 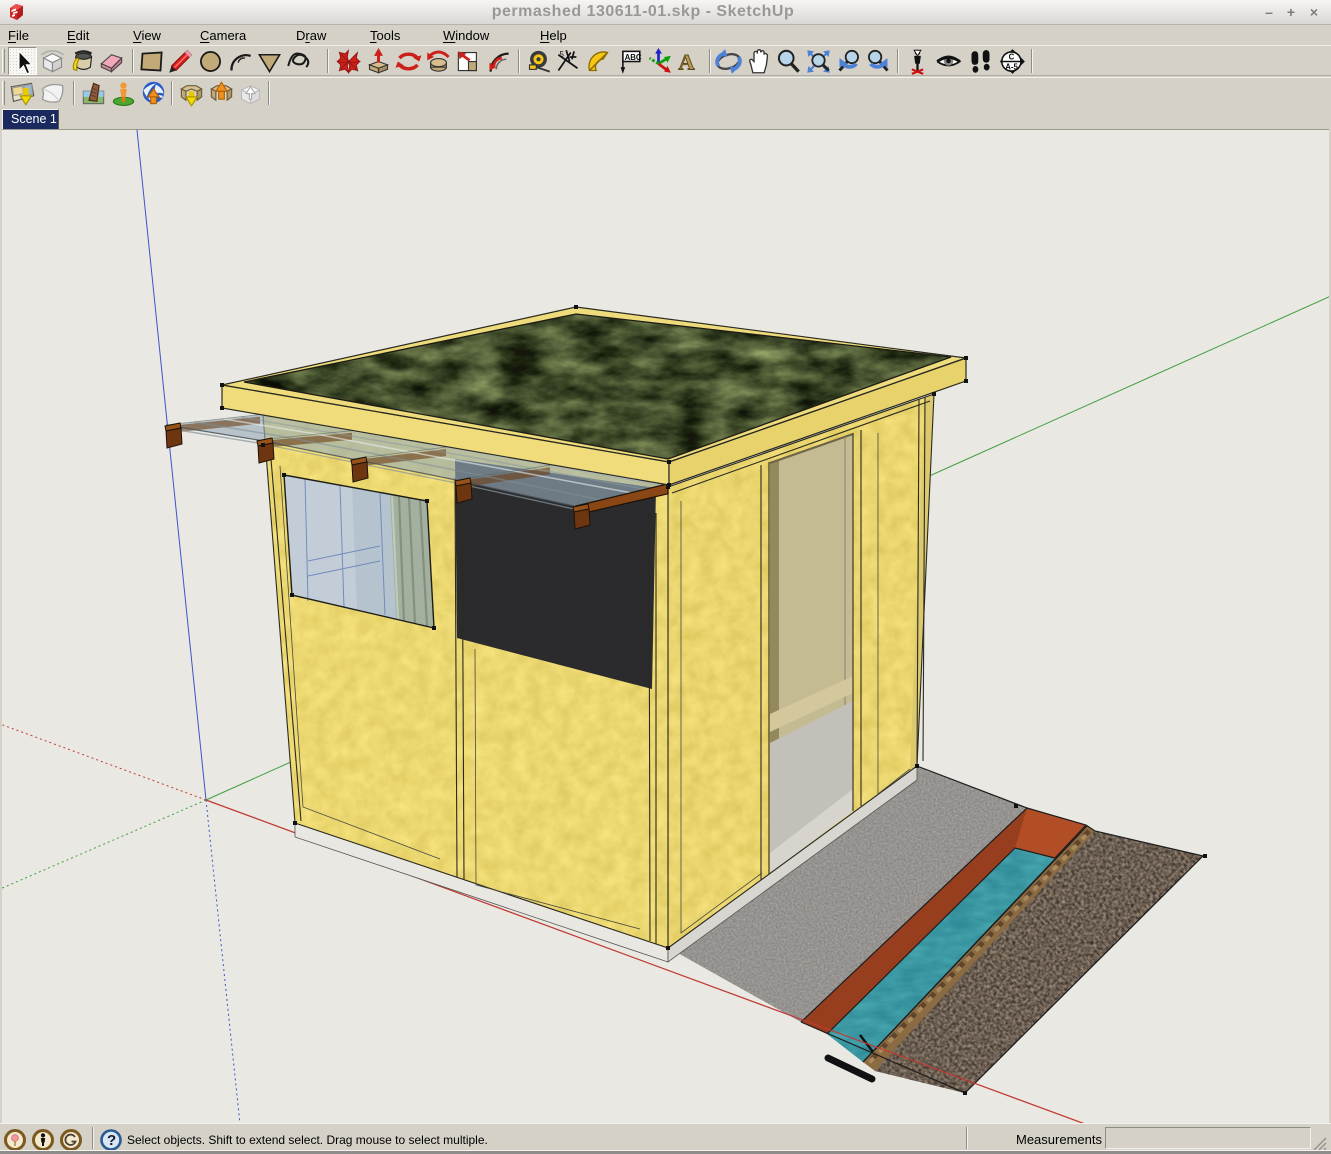 What do you see at coordinates (1011, 66) in the screenshot?
I see `svg-text: A-5` at bounding box center [1011, 66].